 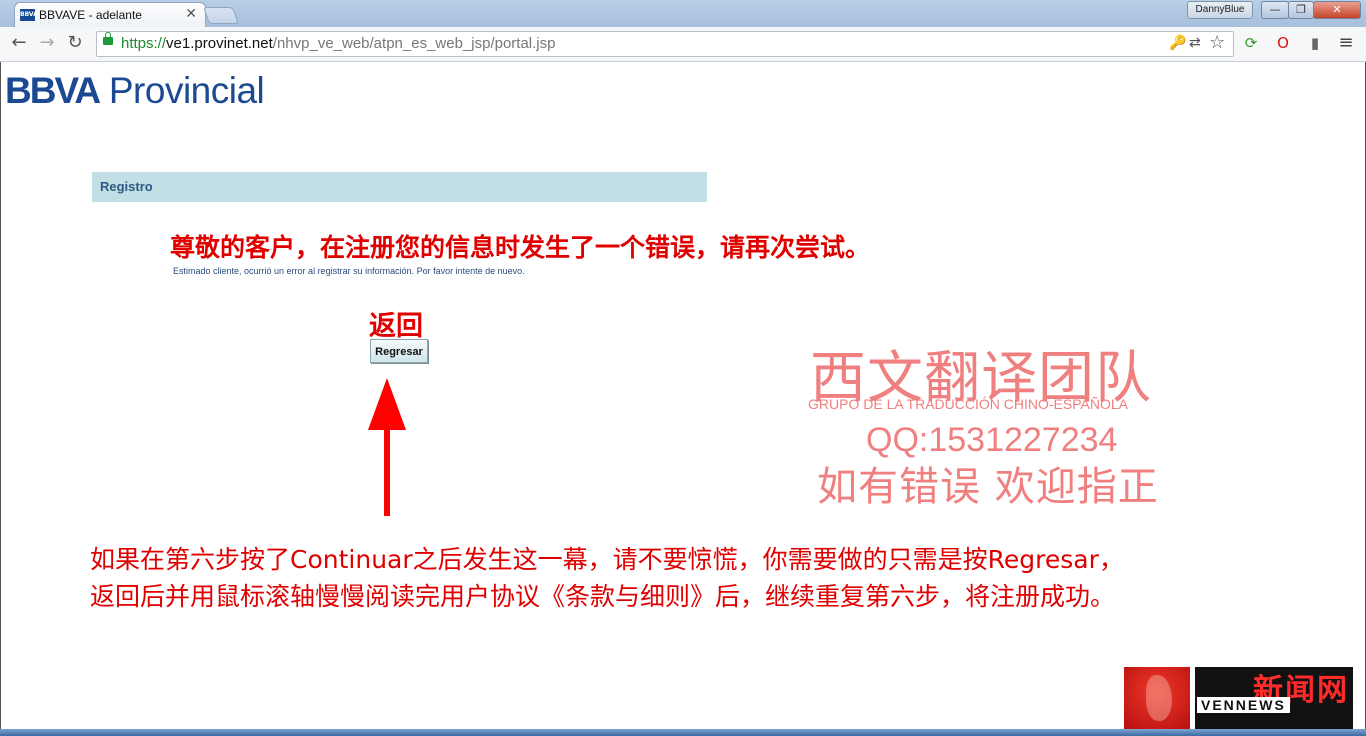 What do you see at coordinates (108, 38) in the screenshot?
I see `lock-icon` at bounding box center [108, 38].